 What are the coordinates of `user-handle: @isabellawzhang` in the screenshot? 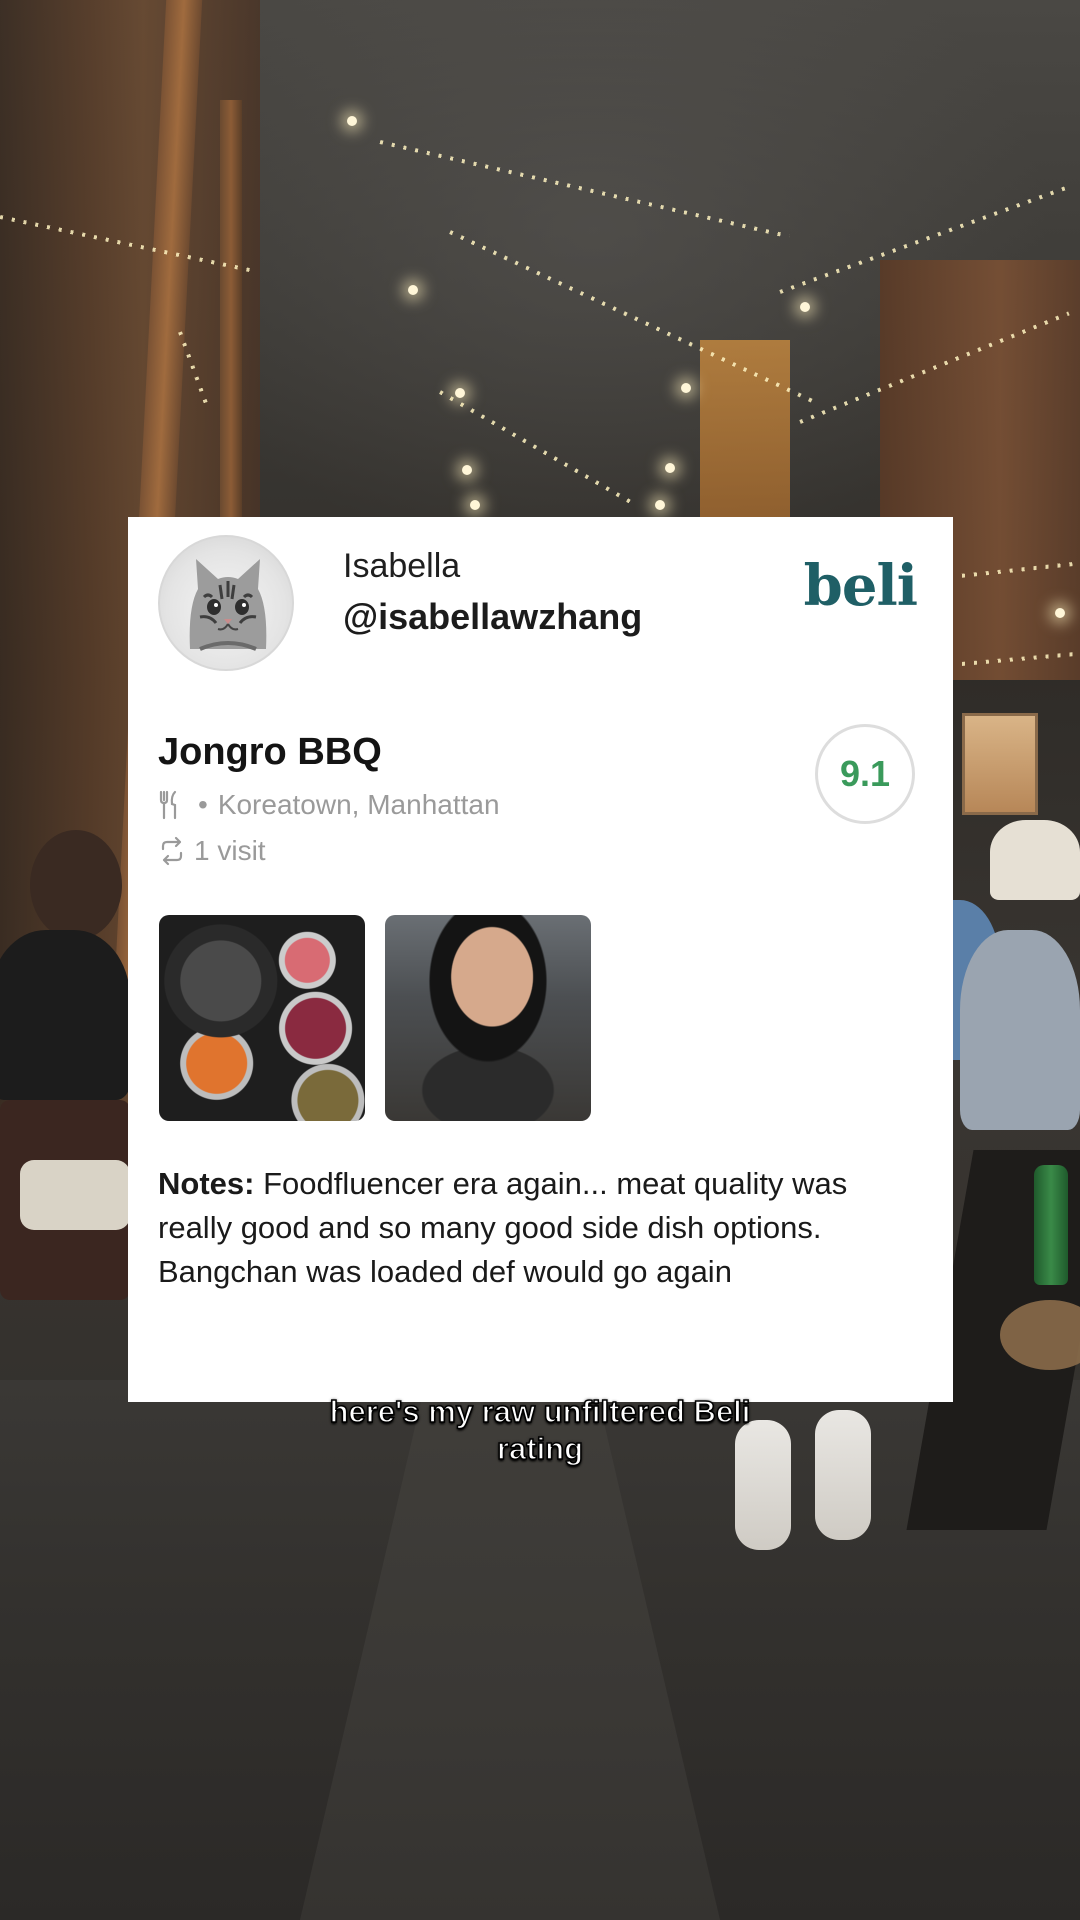 It's located at (492, 617).